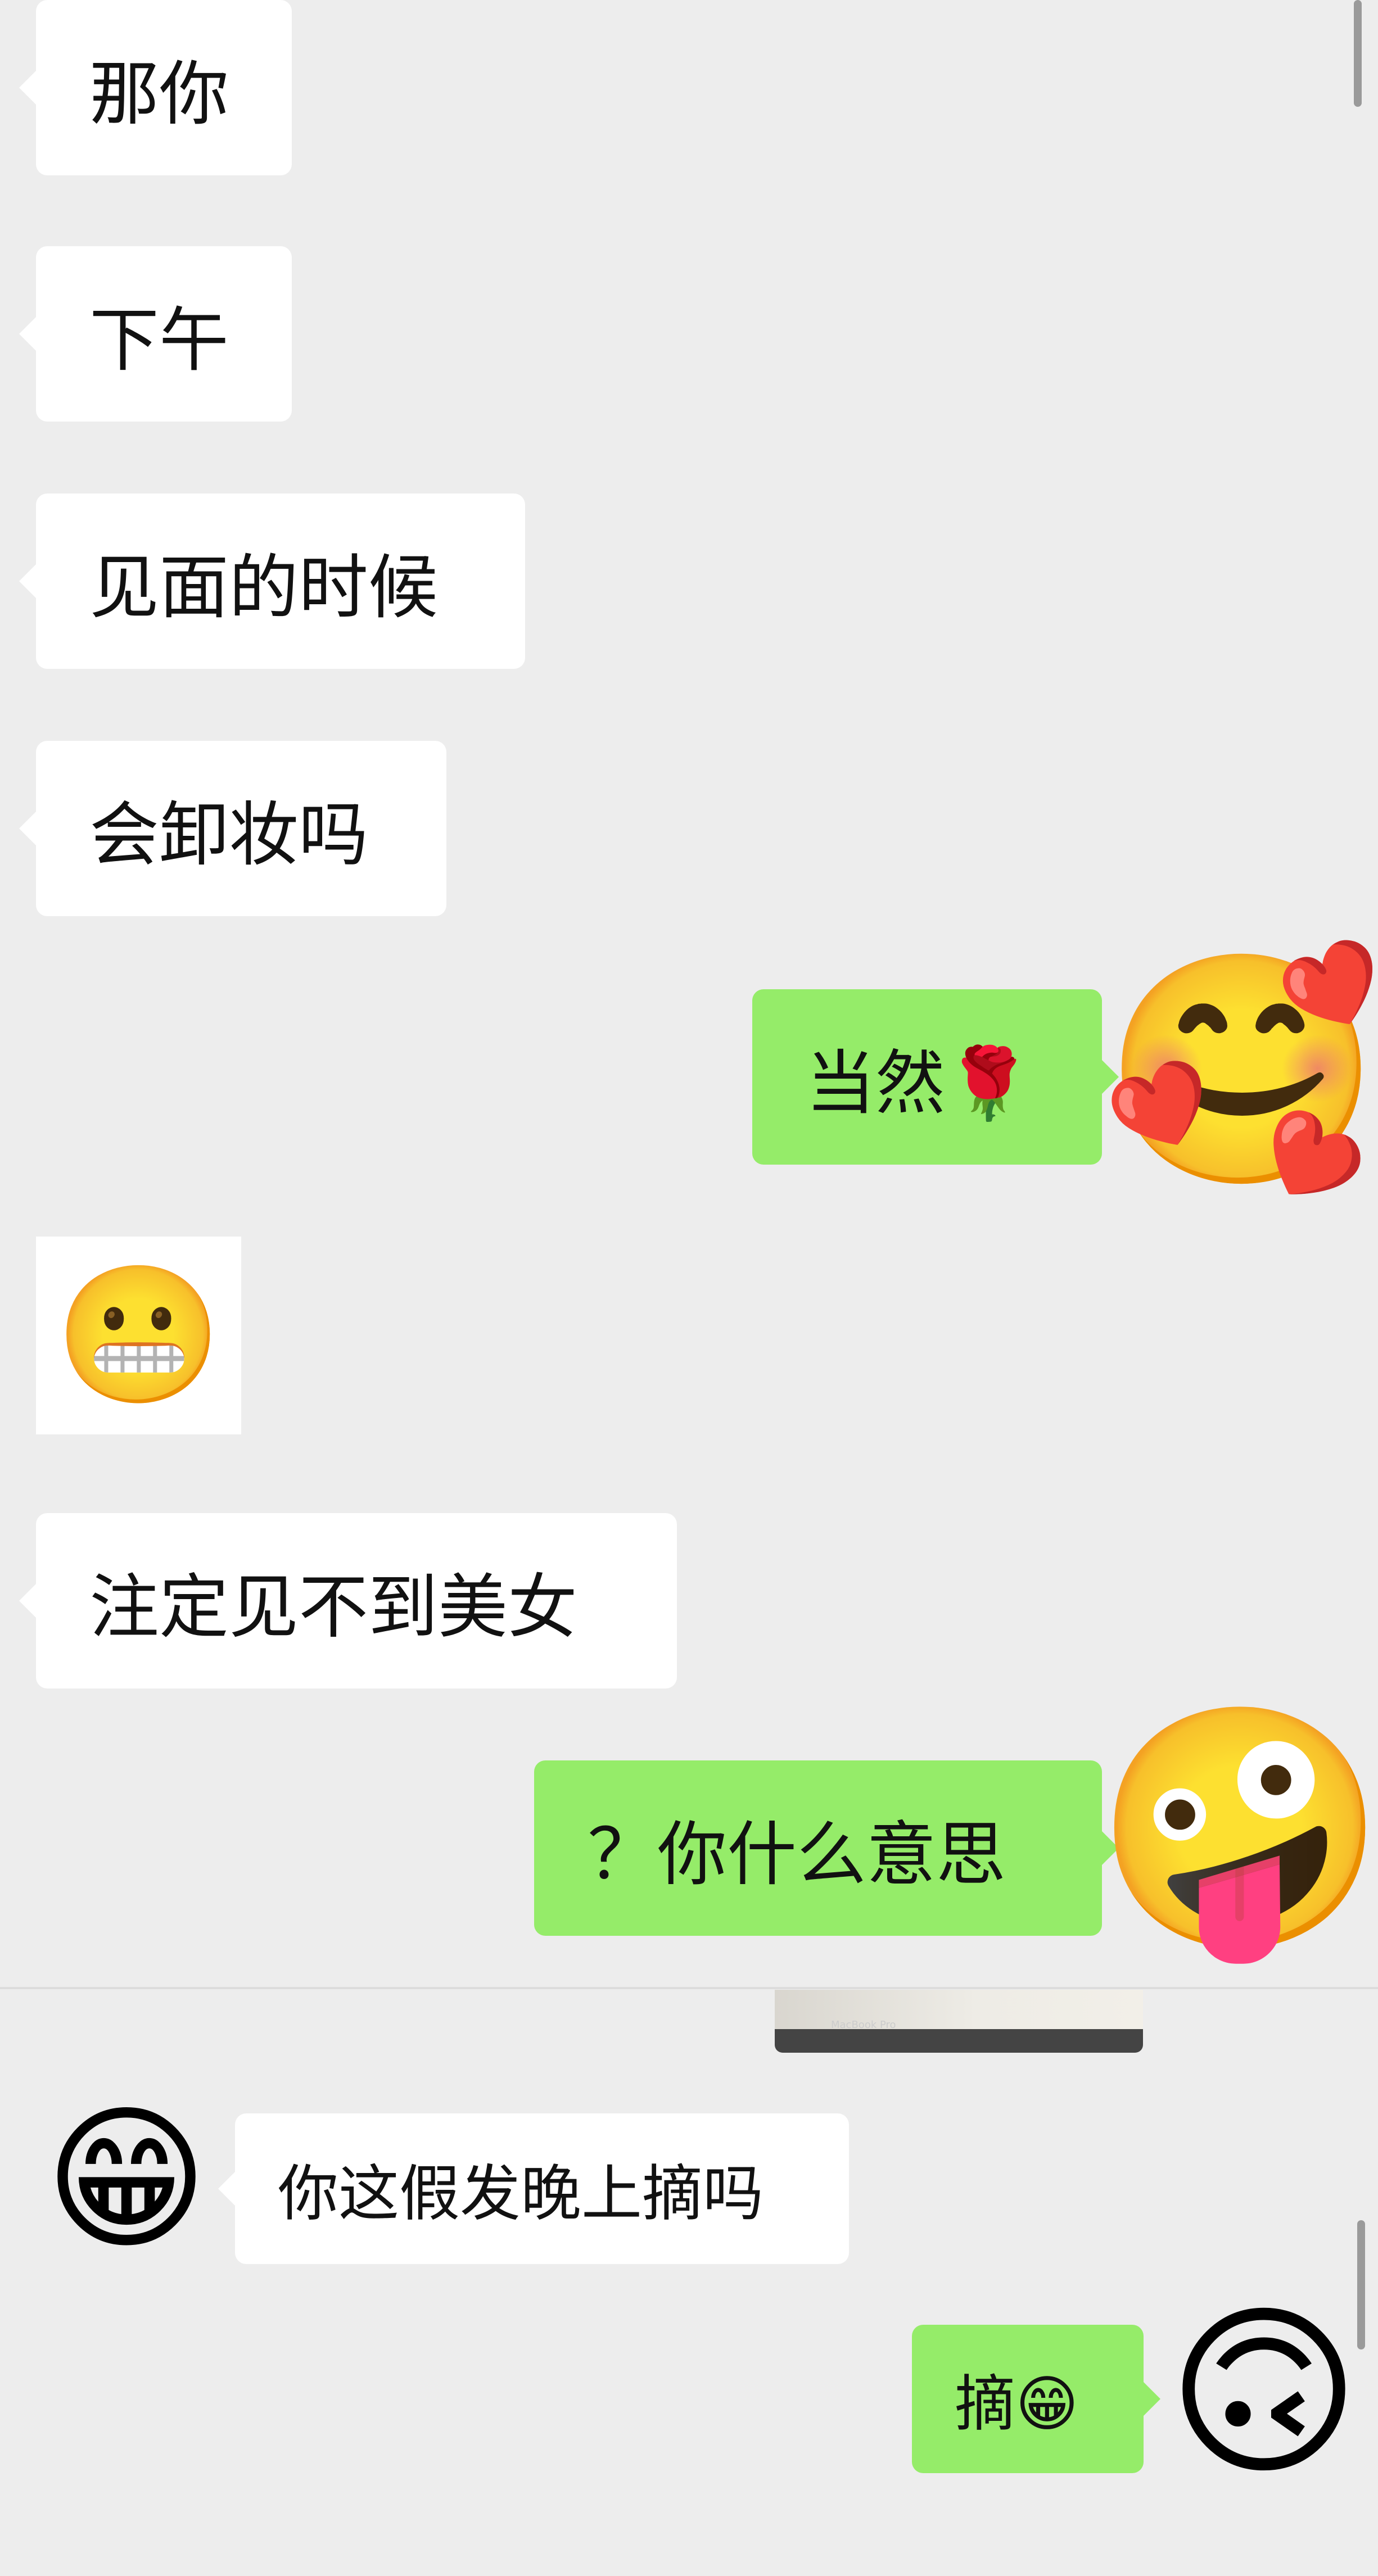 The width and height of the screenshot is (1378, 2576). What do you see at coordinates (138, 1335) in the screenshot?
I see `grimacing-face-sticker: 😬` at bounding box center [138, 1335].